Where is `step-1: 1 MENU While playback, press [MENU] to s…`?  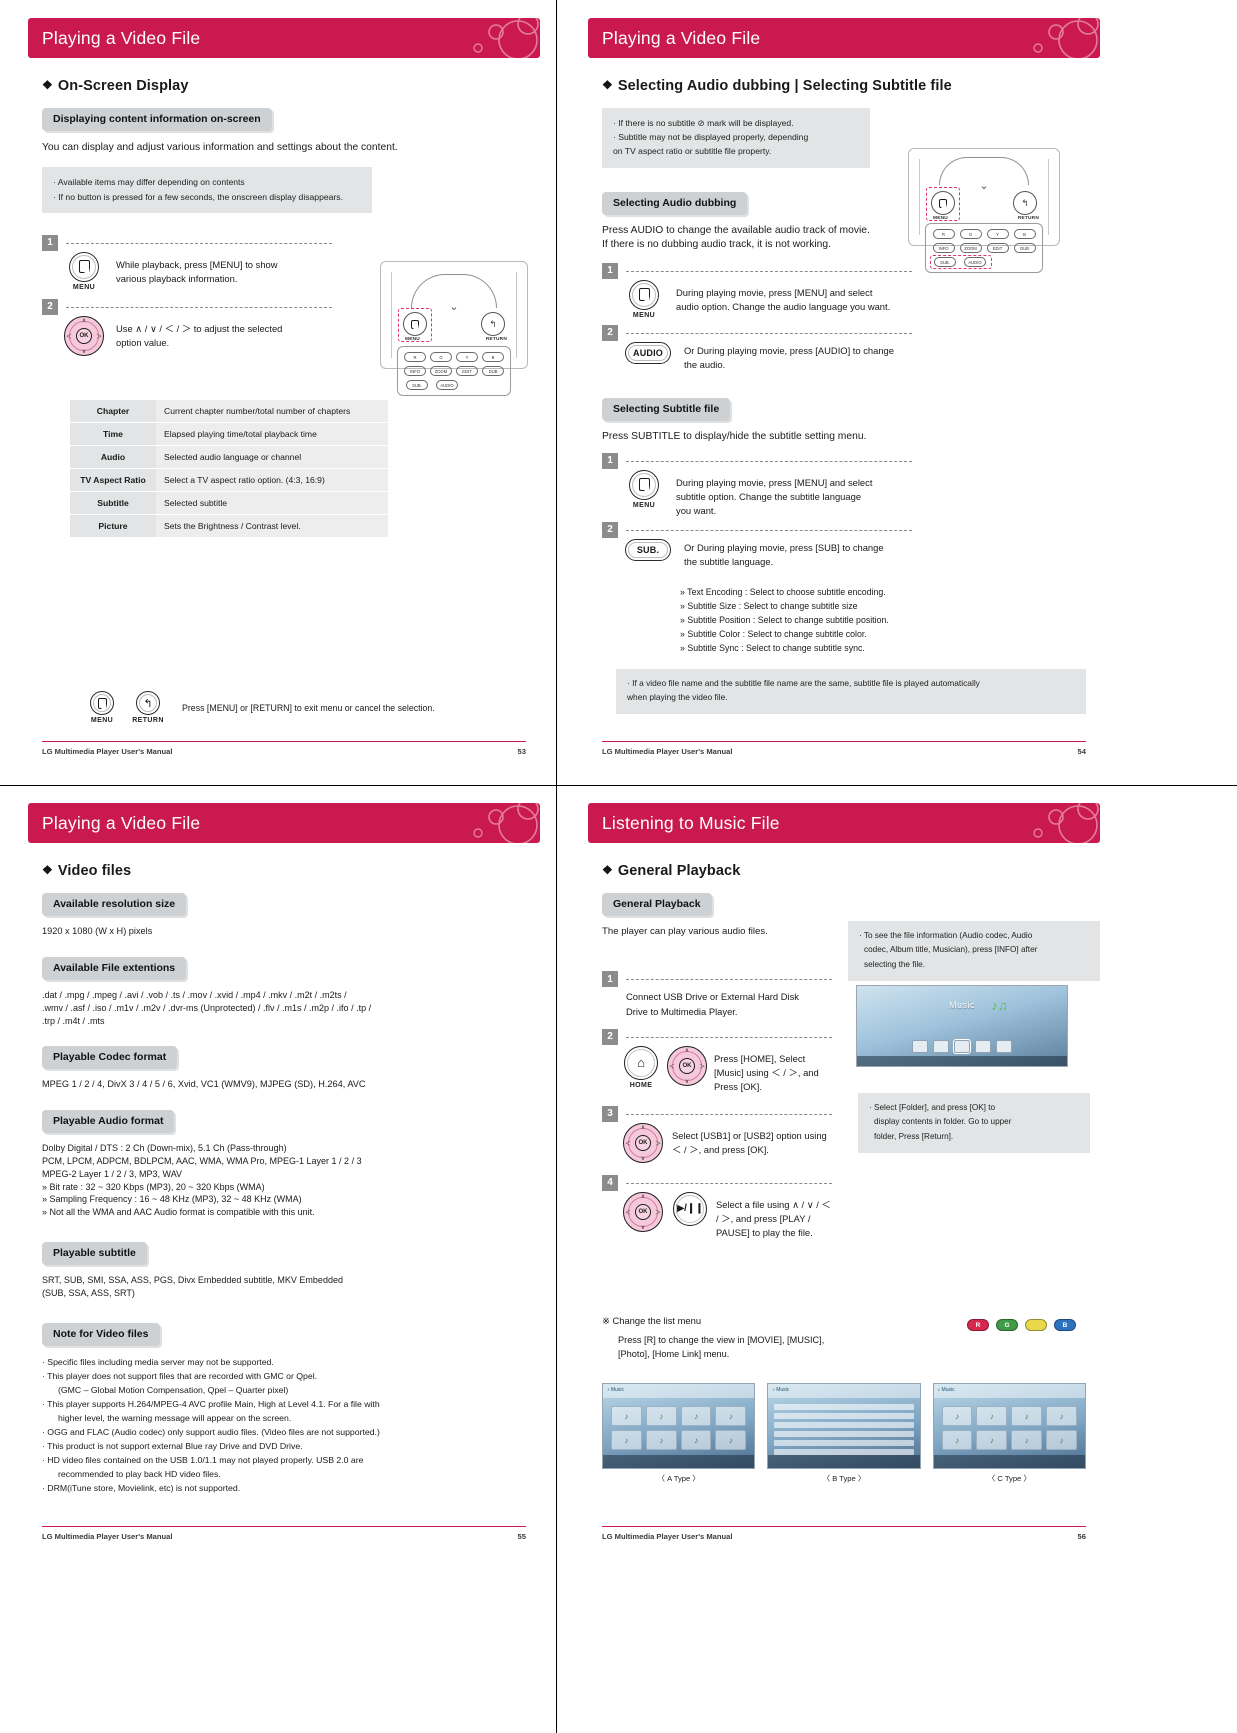 step-1: 1 MENU While playback, press [MENU] to s… is located at coordinates (187, 262).